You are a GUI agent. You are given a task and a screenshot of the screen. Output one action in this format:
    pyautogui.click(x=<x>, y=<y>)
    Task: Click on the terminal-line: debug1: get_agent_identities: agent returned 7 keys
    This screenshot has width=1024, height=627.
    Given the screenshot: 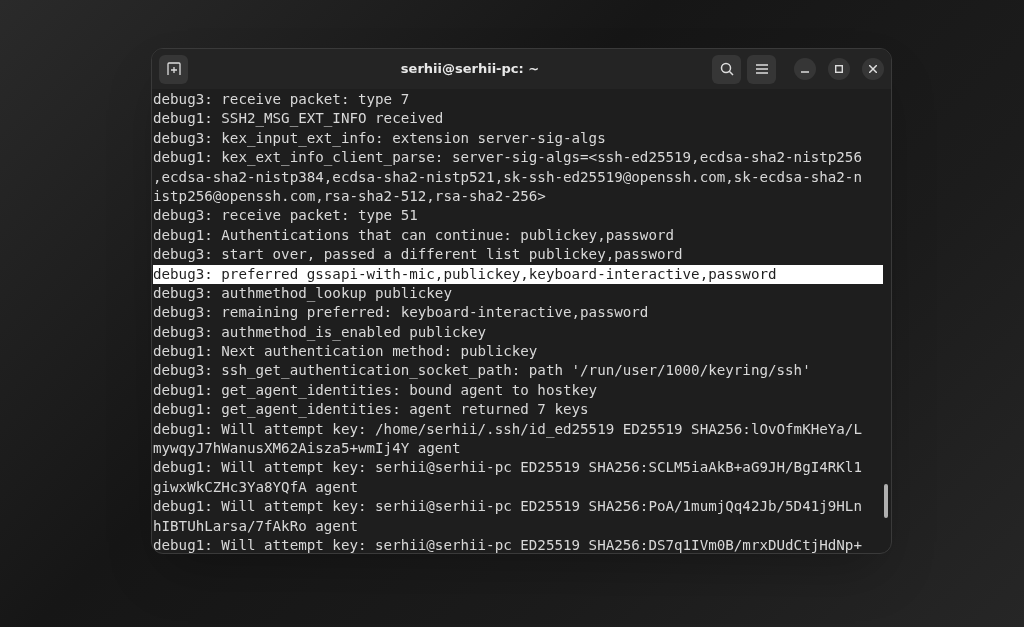 What is the action you would take?
    pyautogui.click(x=371, y=410)
    